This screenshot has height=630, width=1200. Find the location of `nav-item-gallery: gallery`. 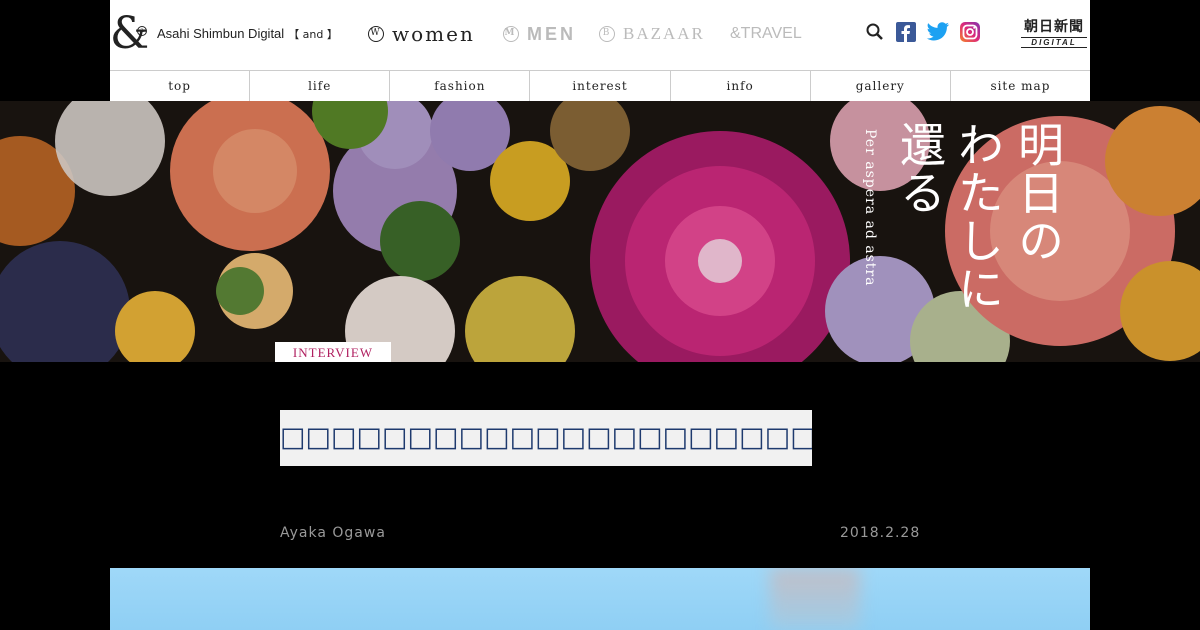

nav-item-gallery: gallery is located at coordinates (879, 86).